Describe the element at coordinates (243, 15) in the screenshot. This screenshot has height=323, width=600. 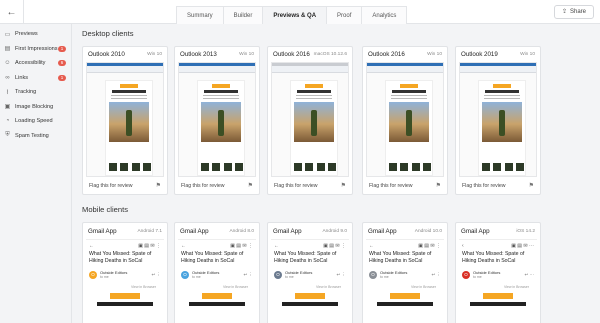
I see `tab-builder: Builder` at that location.